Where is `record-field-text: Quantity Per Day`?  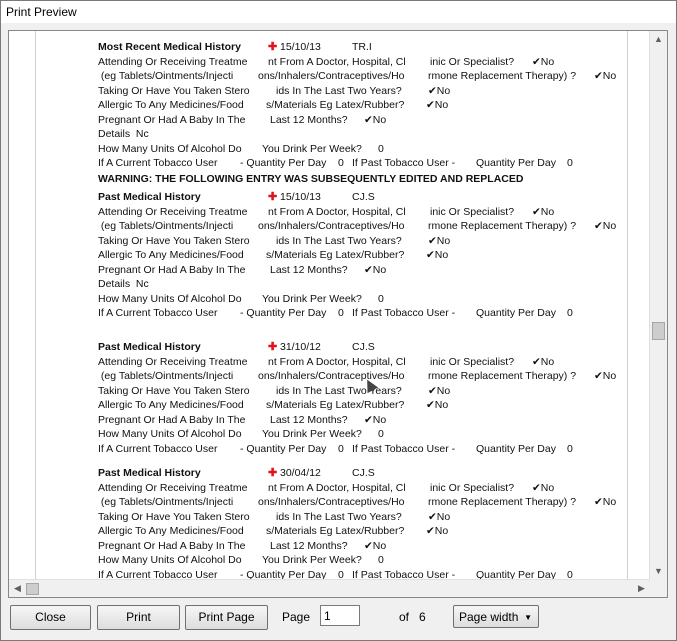 record-field-text: Quantity Per Day is located at coordinates (516, 313).